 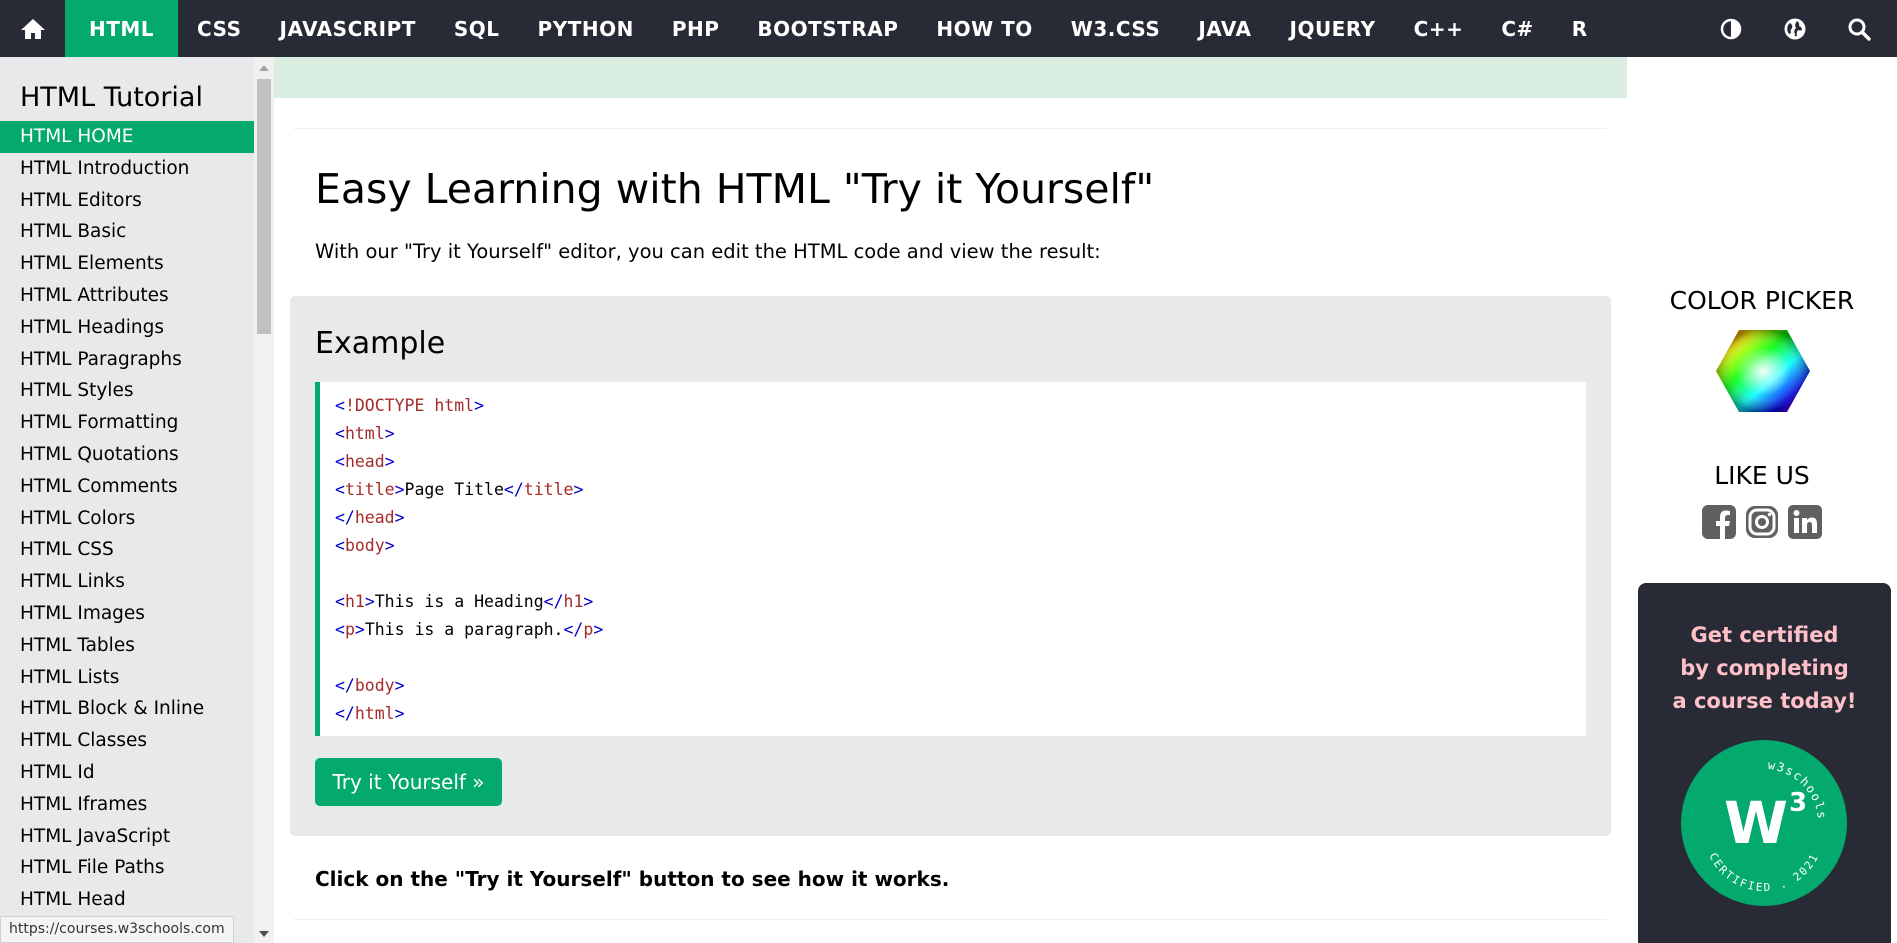 I want to click on sidebar-item-html-home: HTML HOME, so click(x=127, y=137).